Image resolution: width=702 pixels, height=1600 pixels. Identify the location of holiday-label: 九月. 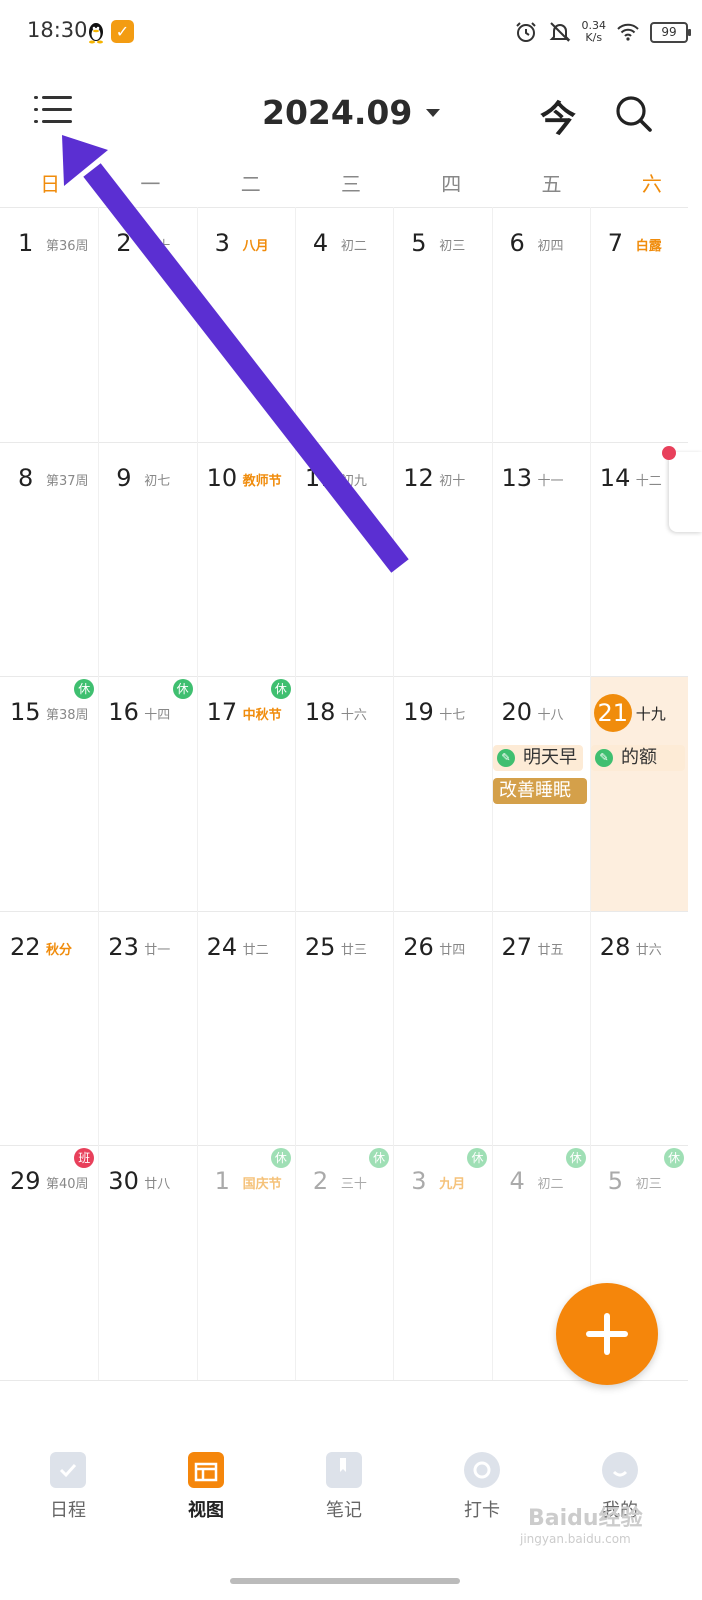
(452, 1184).